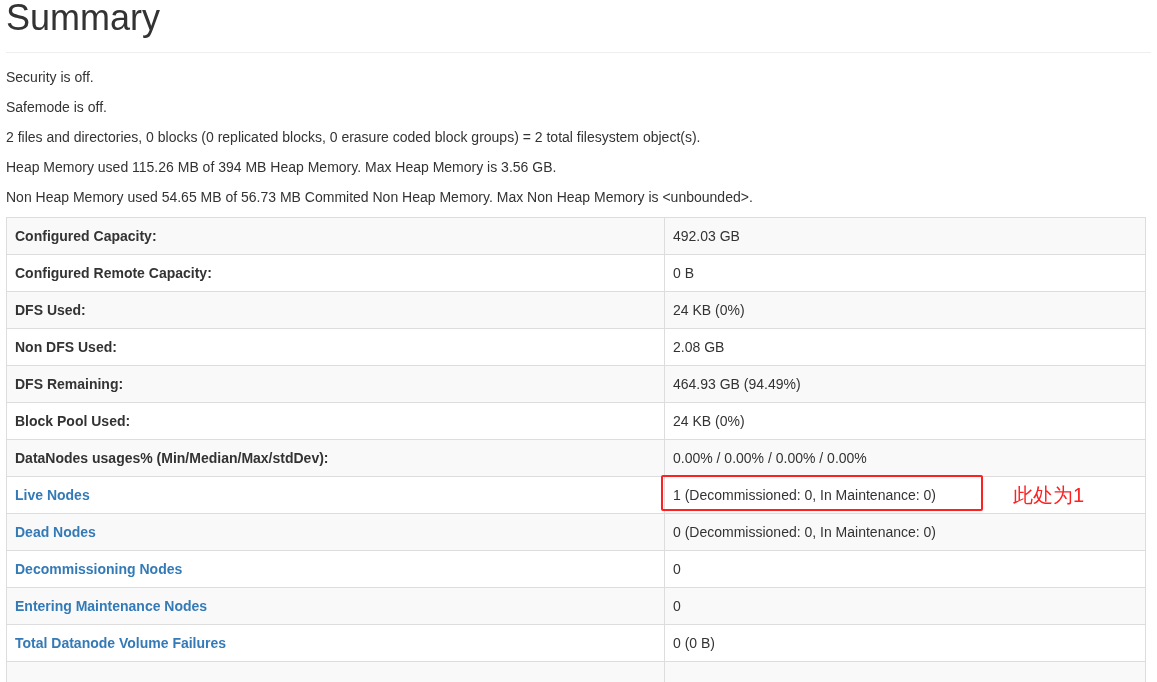  What do you see at coordinates (281, 167) in the screenshot?
I see `status-text: Heap Memory used 115.26 MB of 394 MB Heap Memory. Max Heap Memory is 3.56 GB.` at bounding box center [281, 167].